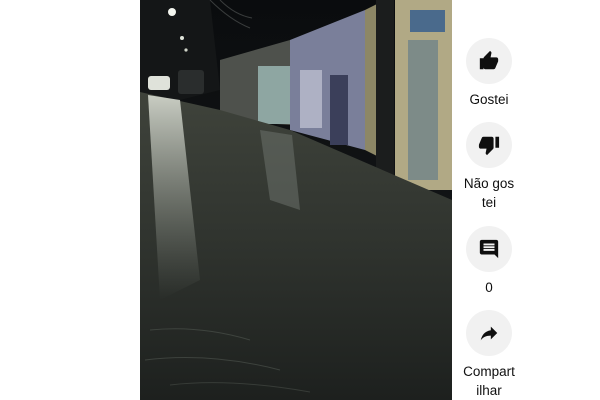  I want to click on dislike-label: Não gostei, so click(489, 193).